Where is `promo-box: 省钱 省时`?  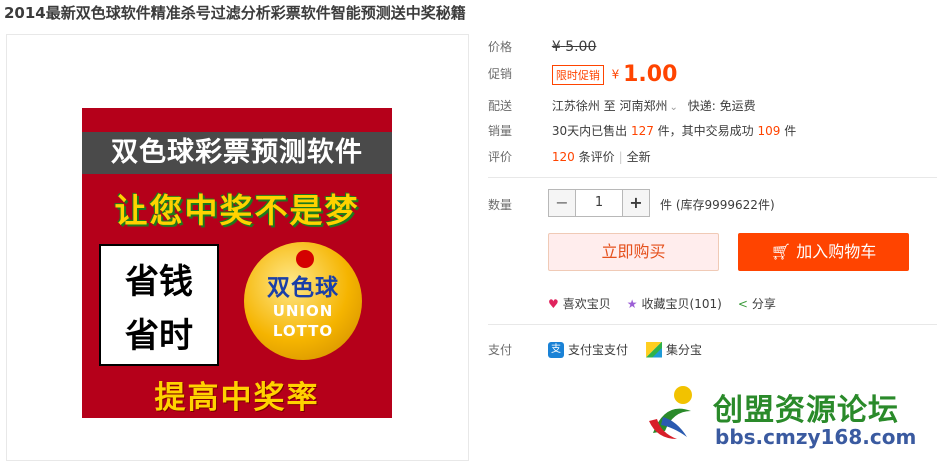 promo-box: 省钱 省时 is located at coordinates (159, 305).